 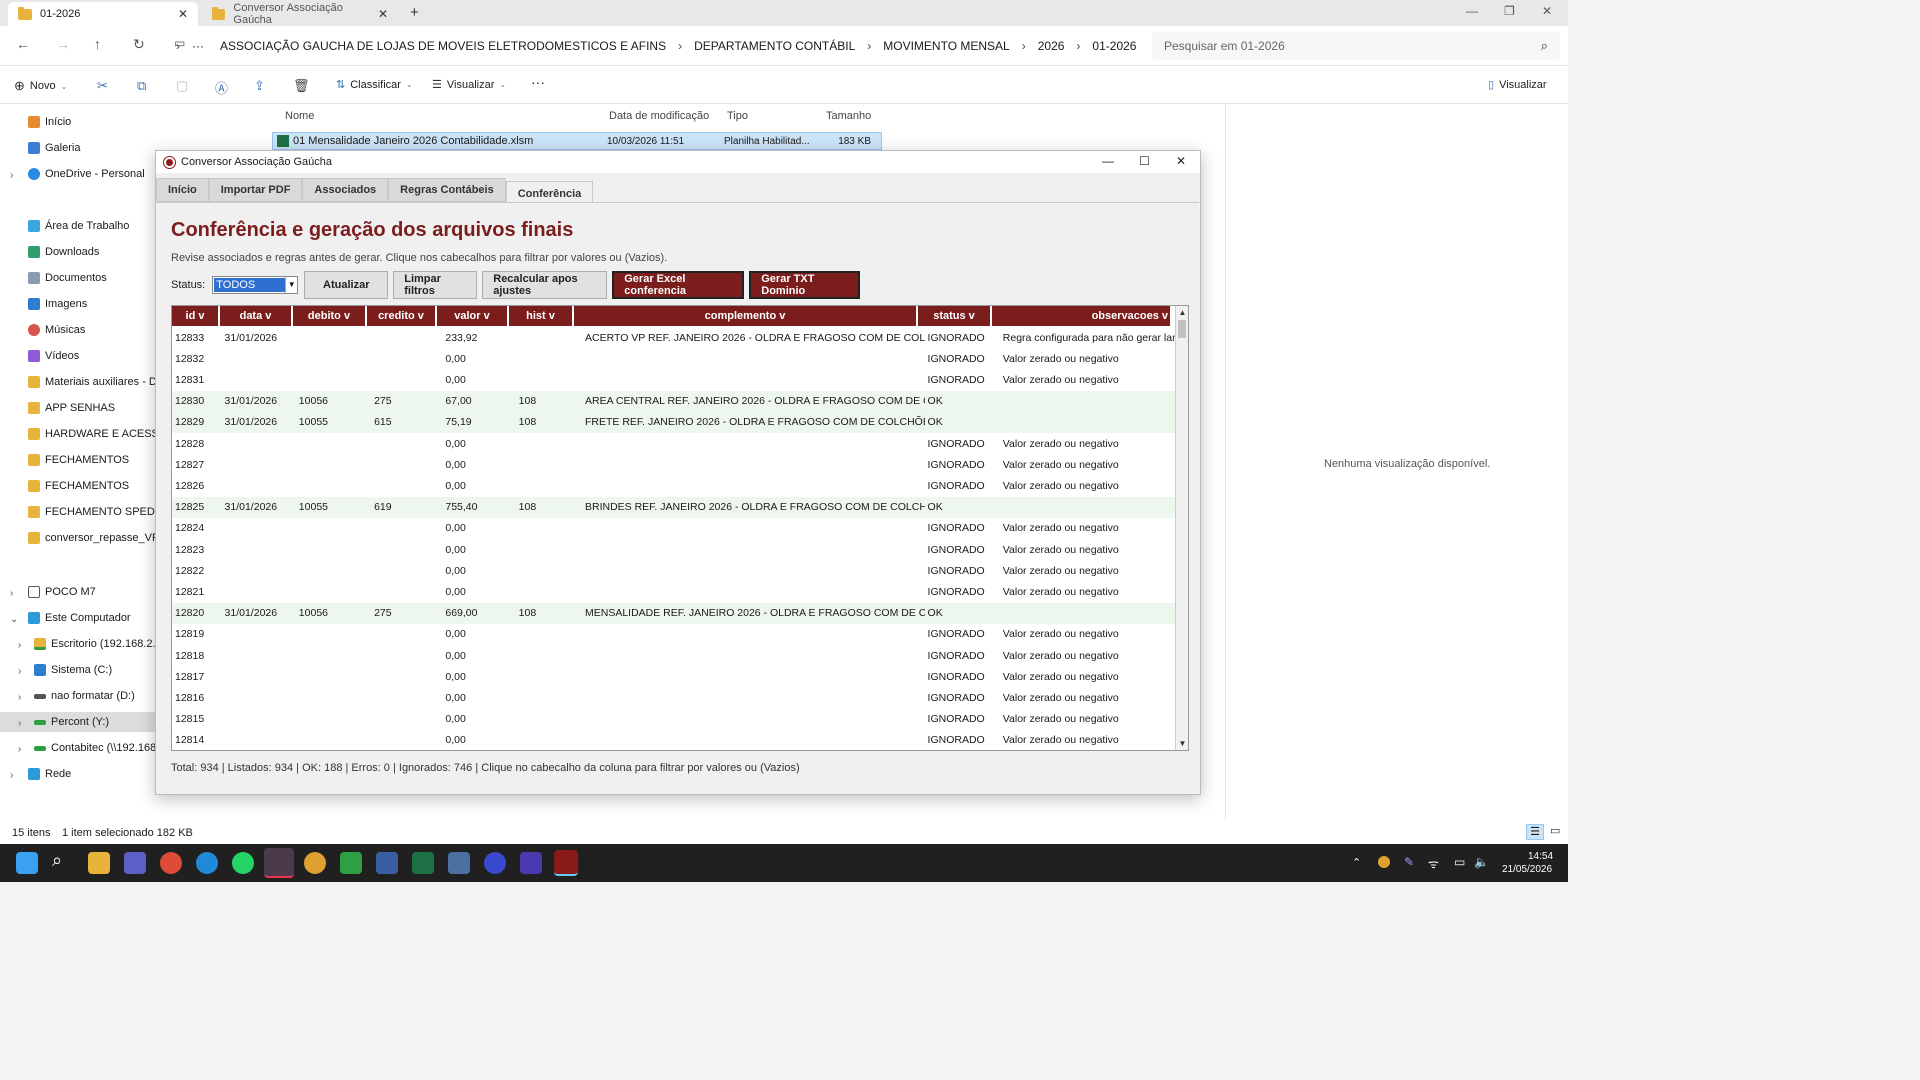 I want to click on sidebar-item-images: Imagens, so click(x=93, y=304).